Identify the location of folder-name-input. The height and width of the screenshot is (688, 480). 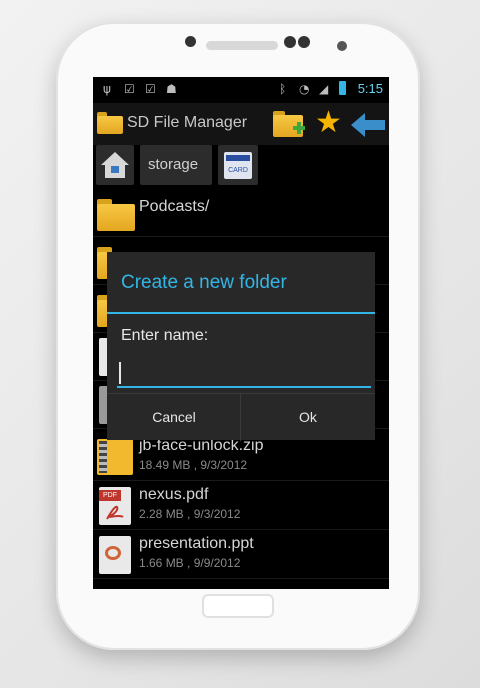
(244, 371).